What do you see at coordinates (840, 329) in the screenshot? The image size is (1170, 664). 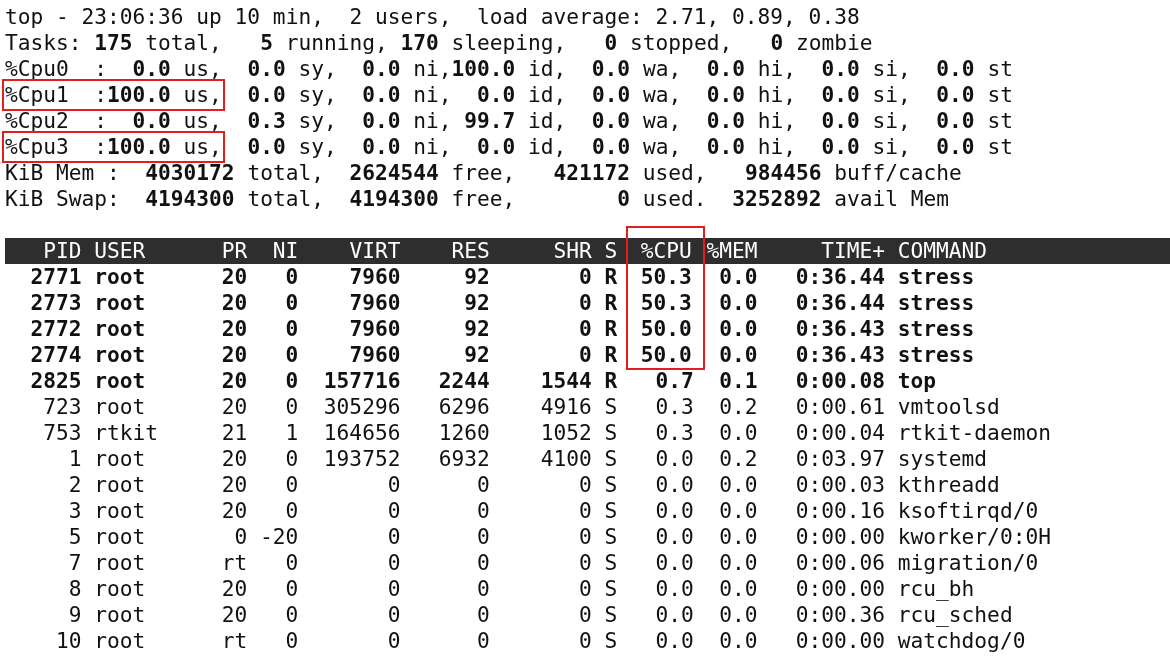 I see `table-cell-text: 0:36.43` at bounding box center [840, 329].